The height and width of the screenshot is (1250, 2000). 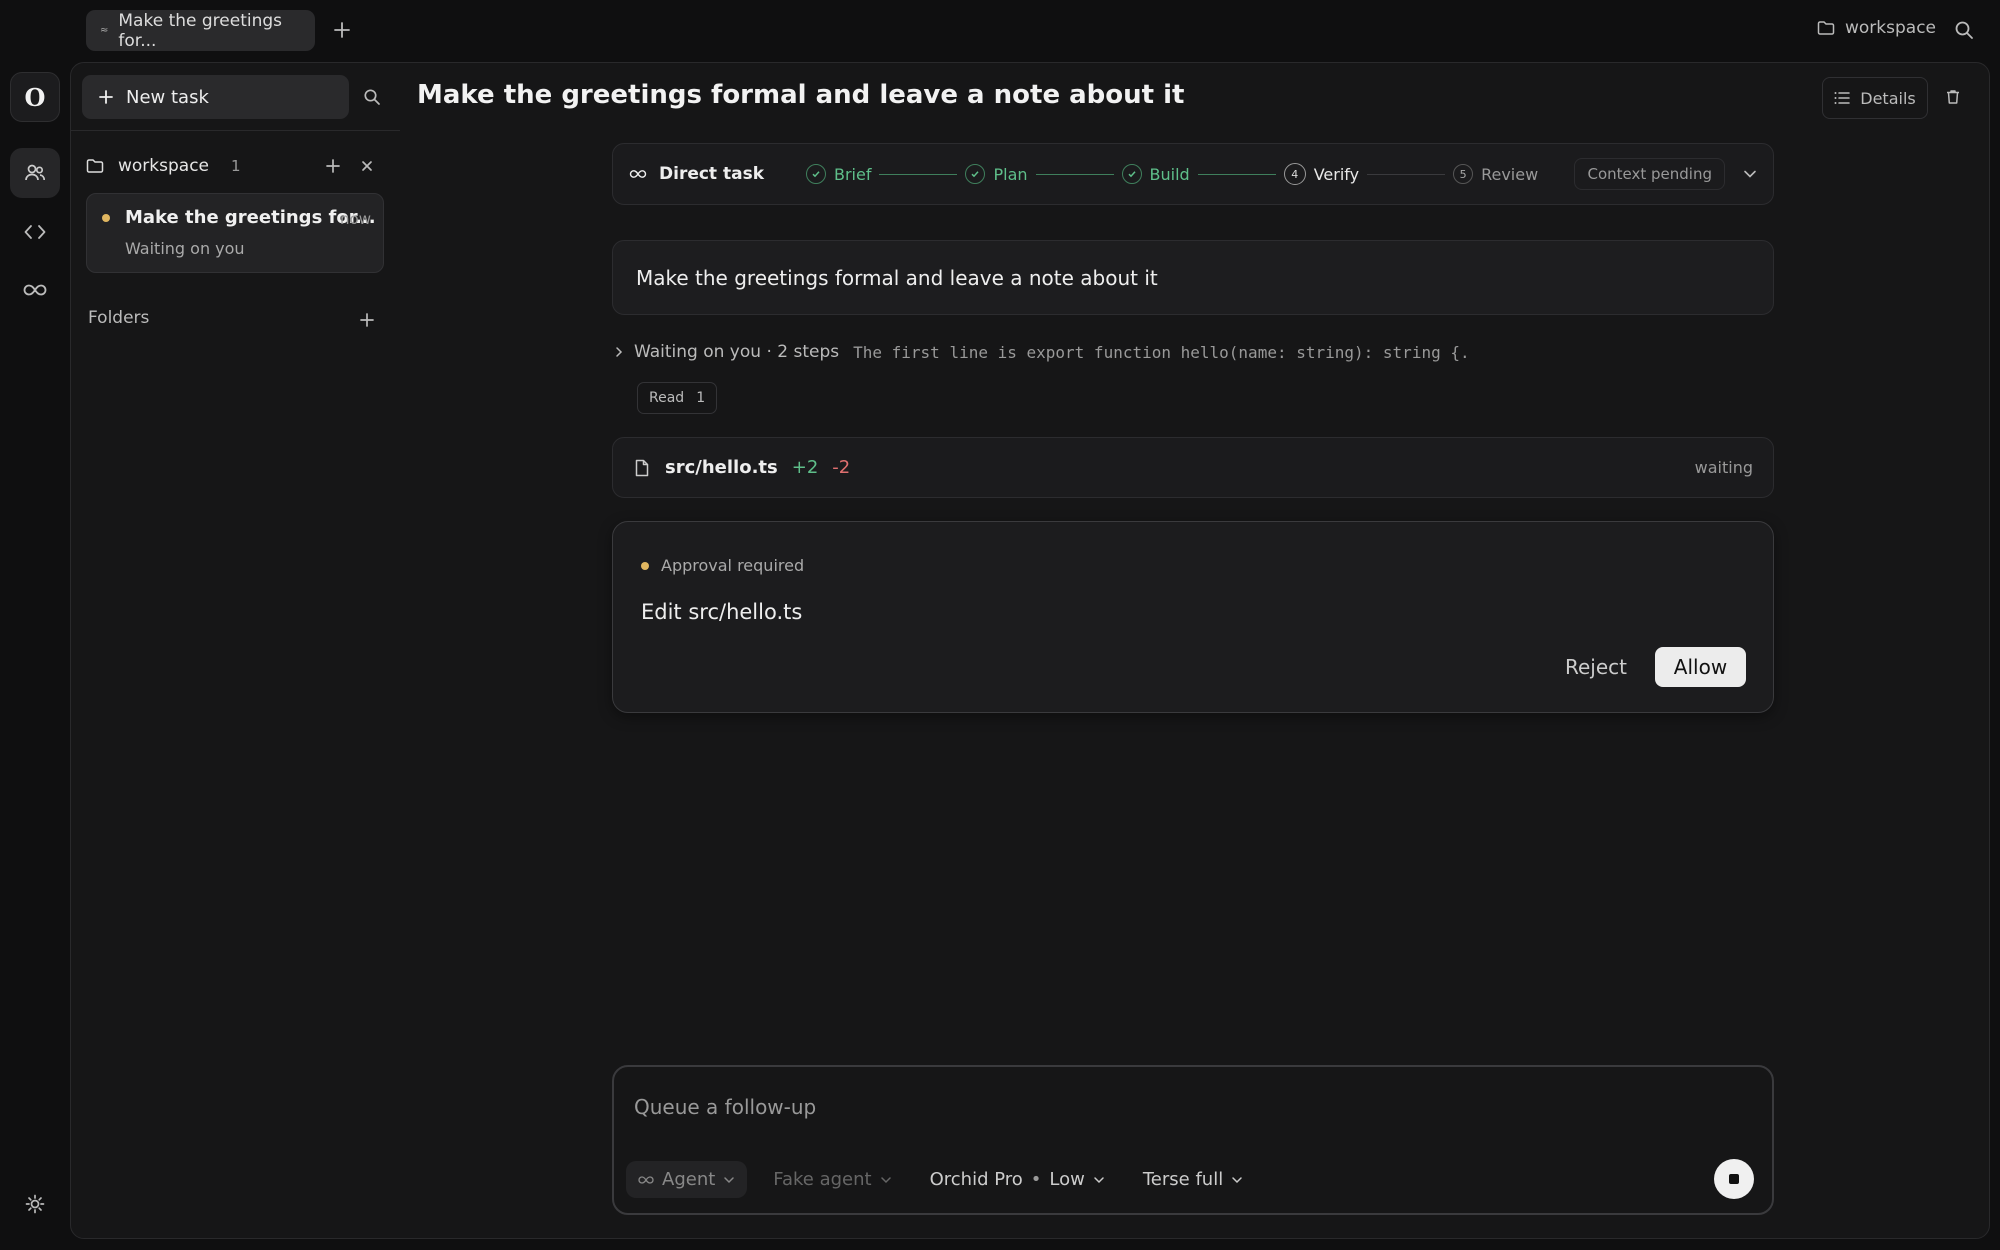 What do you see at coordinates (1463, 174) in the screenshot?
I see `step-number: 5` at bounding box center [1463, 174].